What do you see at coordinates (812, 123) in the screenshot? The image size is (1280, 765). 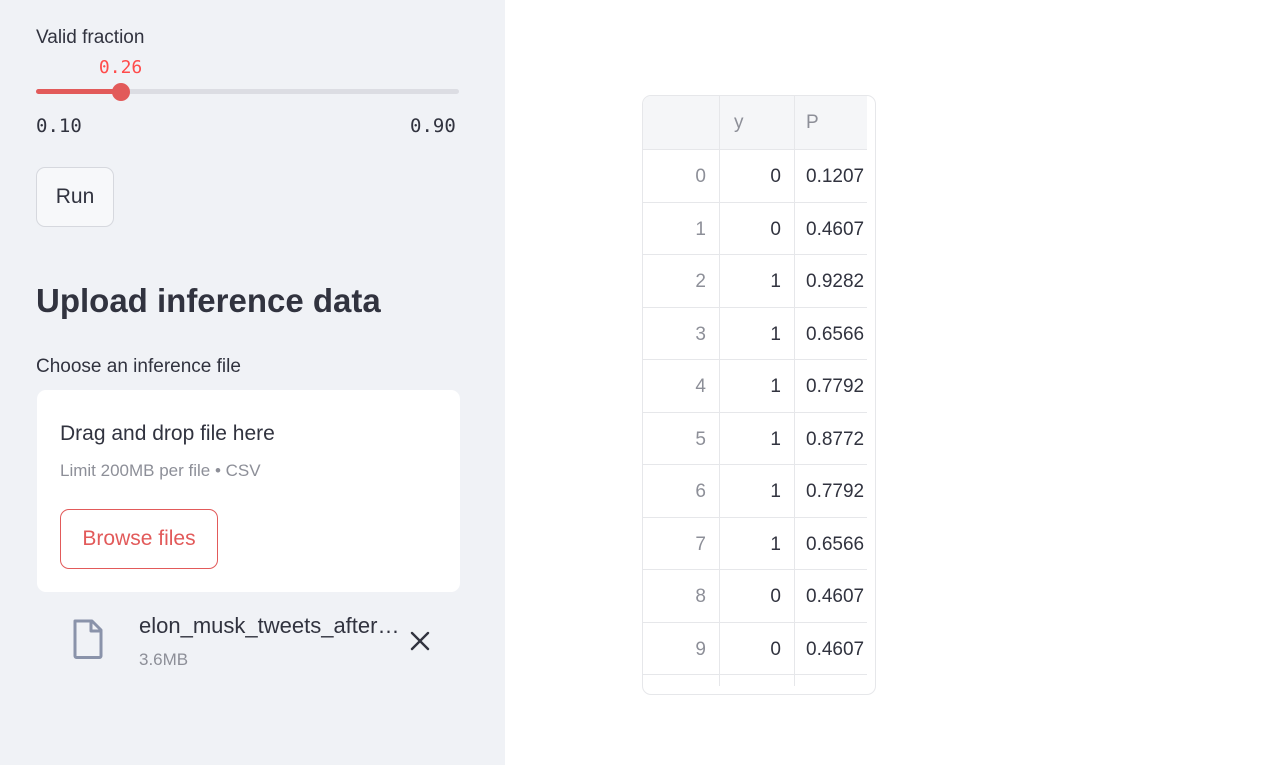 I see `column-header-p: P` at bounding box center [812, 123].